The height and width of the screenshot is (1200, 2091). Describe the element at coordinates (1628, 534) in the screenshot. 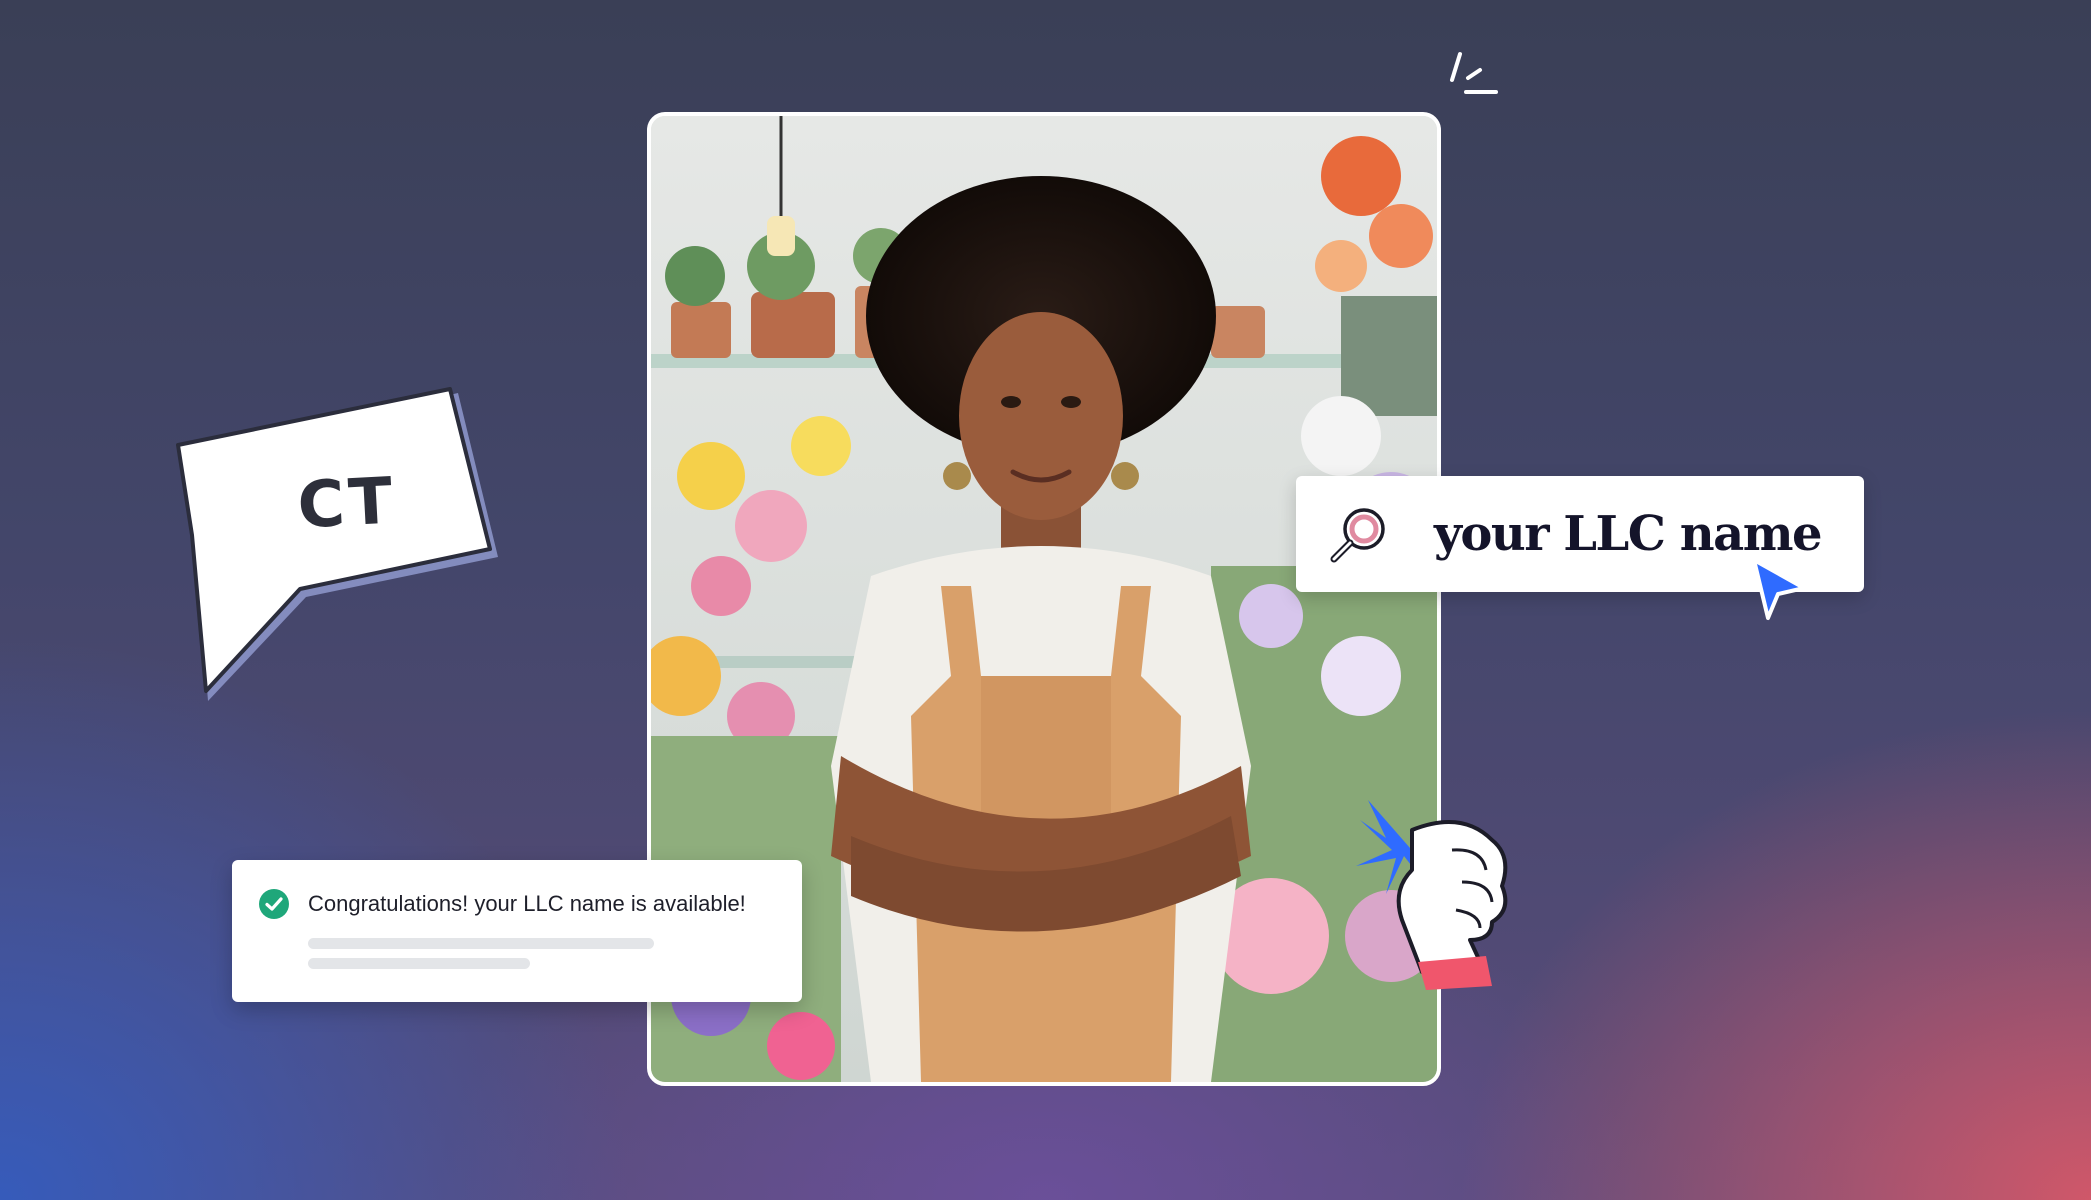

I see `search-query-text: your LLC name` at that location.